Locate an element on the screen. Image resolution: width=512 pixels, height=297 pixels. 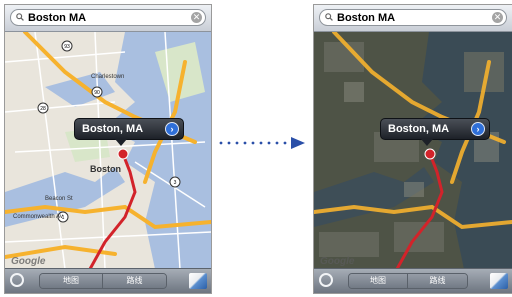
map-label-charlestown: Charlestown is located at coordinates (107, 77).